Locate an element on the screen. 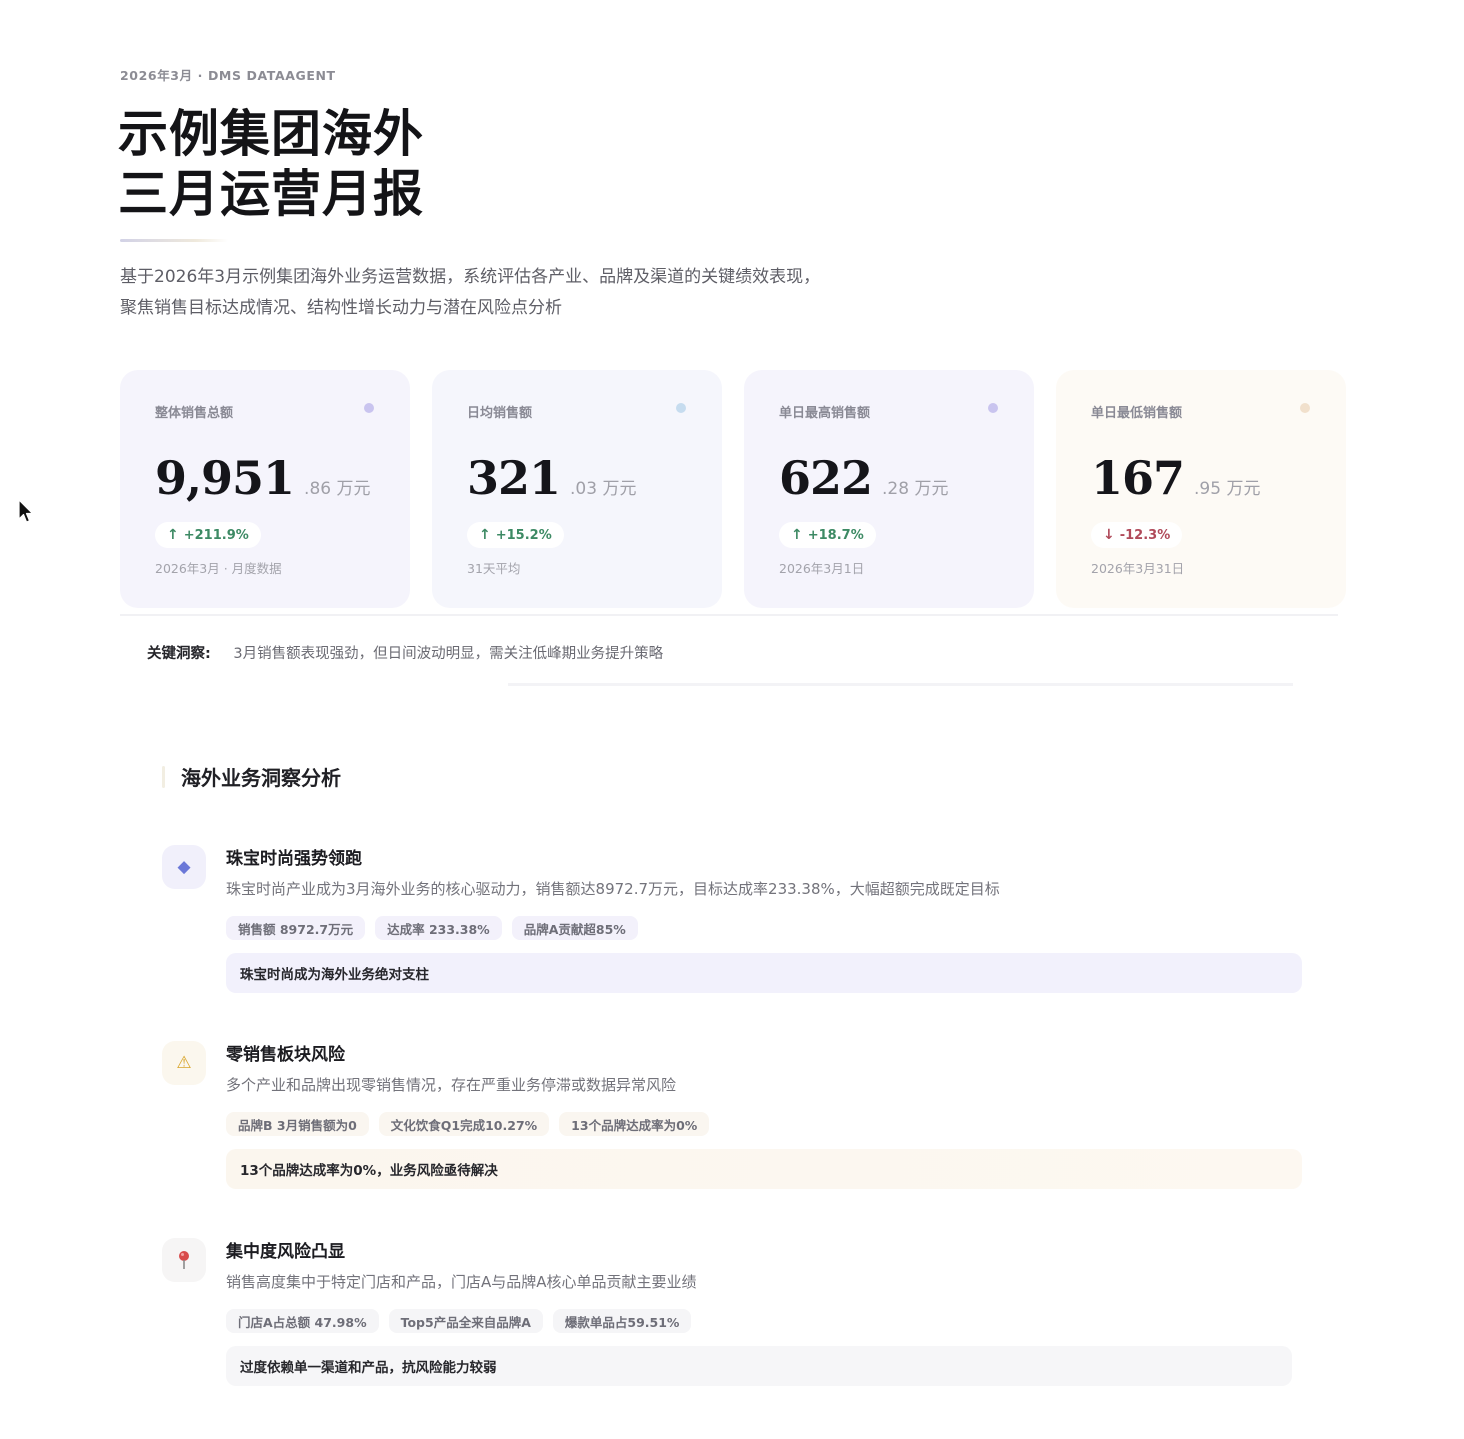  kpi-value: 167 is located at coordinates (1138, 478).